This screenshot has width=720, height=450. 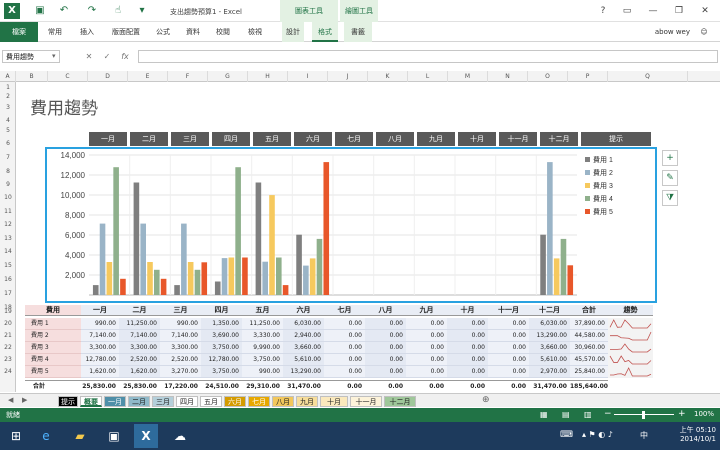 I want to click on column-header: N, so click(x=508, y=76).